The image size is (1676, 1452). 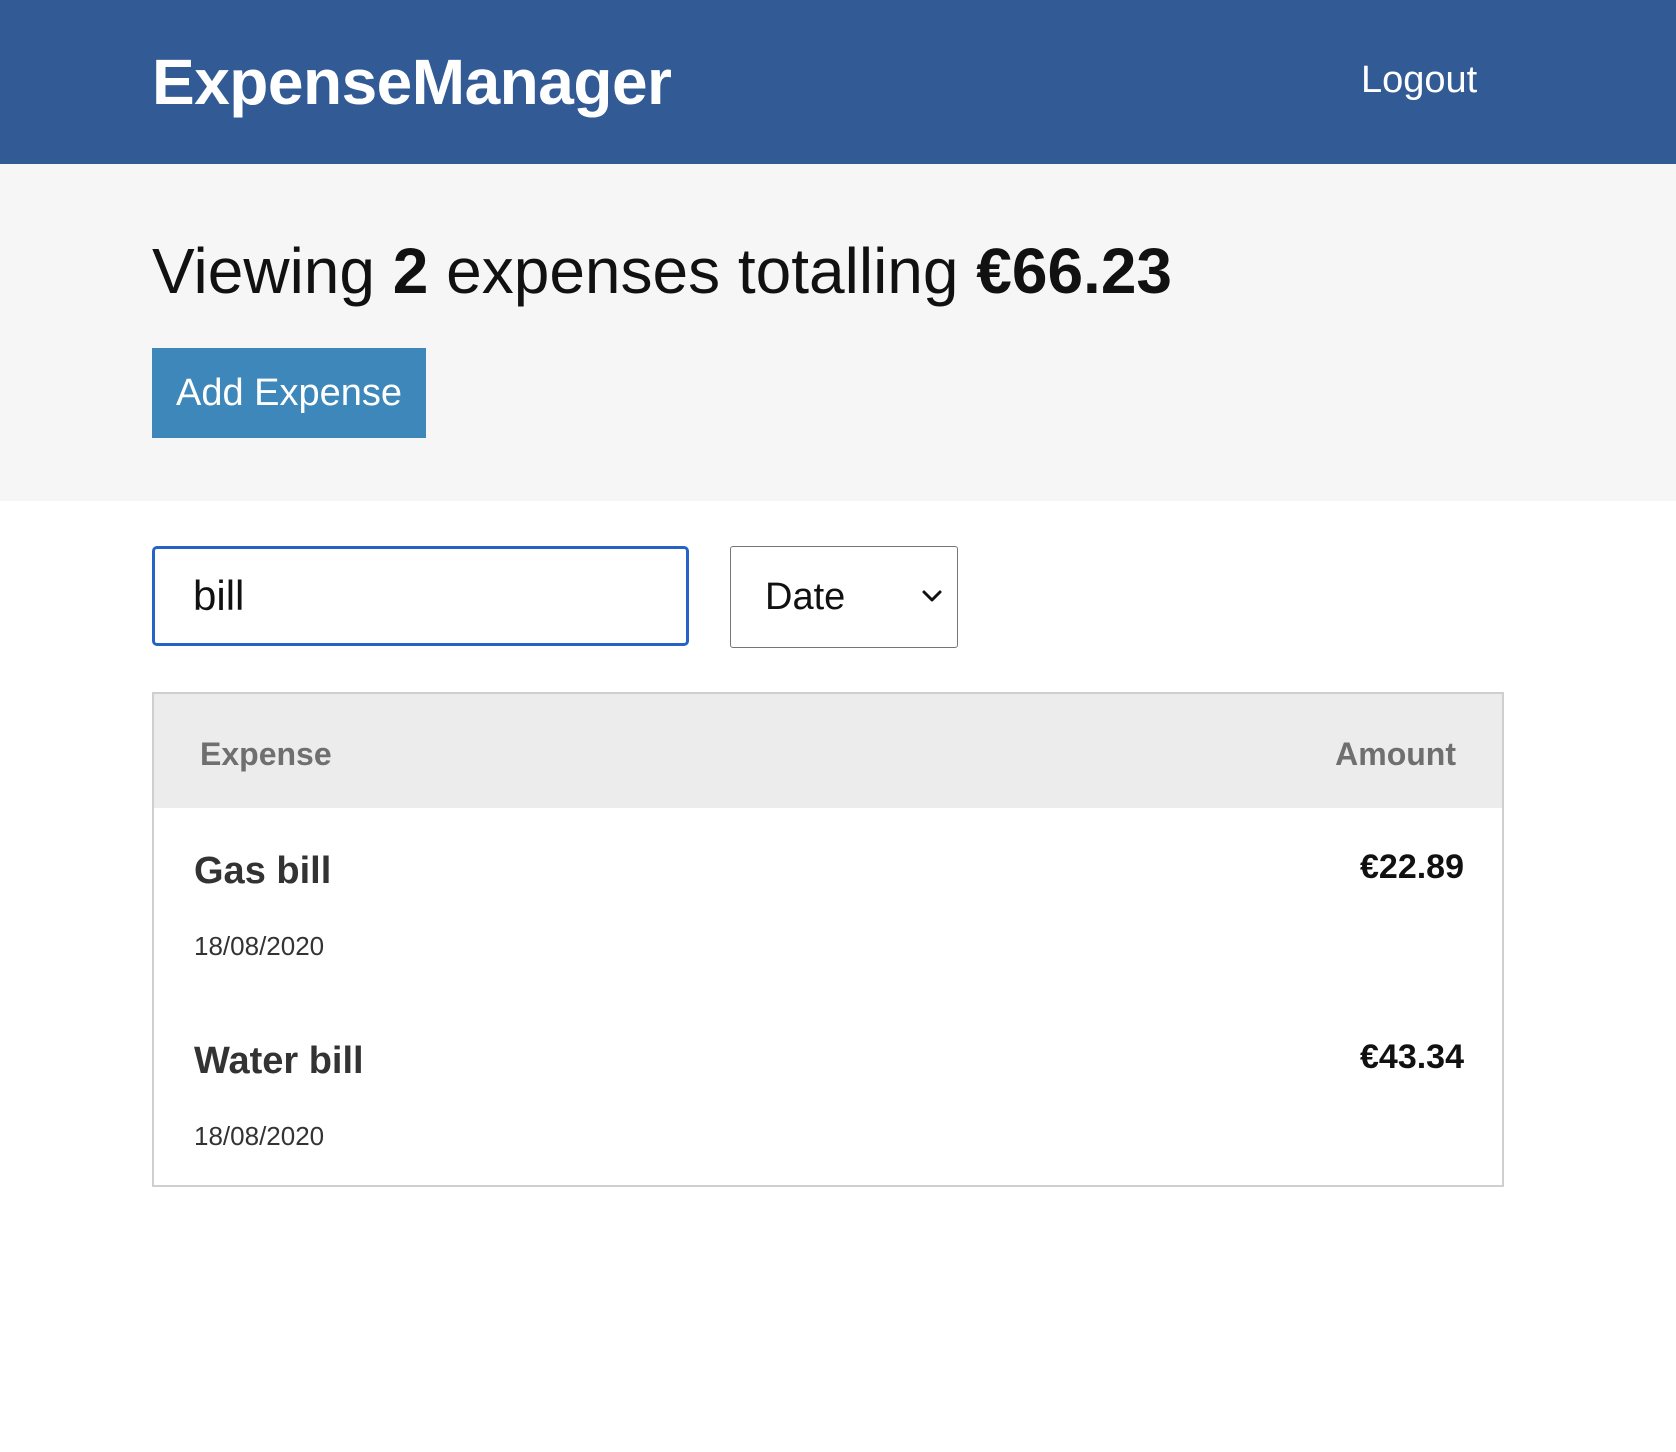 What do you see at coordinates (410, 271) in the screenshot?
I see `expense-count: 2` at bounding box center [410, 271].